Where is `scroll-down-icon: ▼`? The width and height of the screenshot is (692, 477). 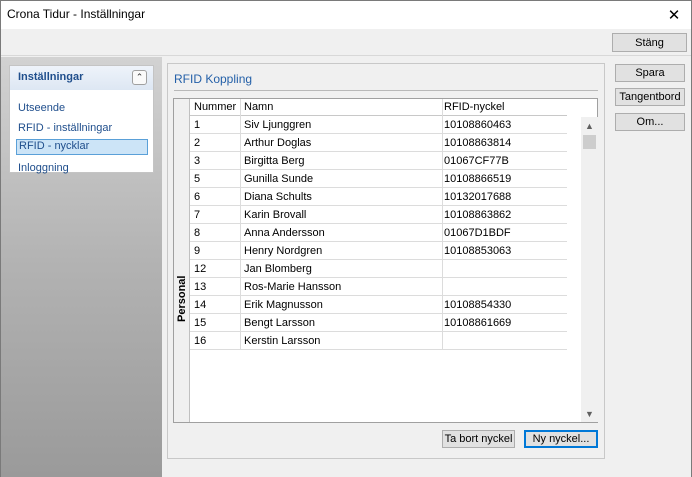
scroll-down-icon: ▼ is located at coordinates (589, 413).